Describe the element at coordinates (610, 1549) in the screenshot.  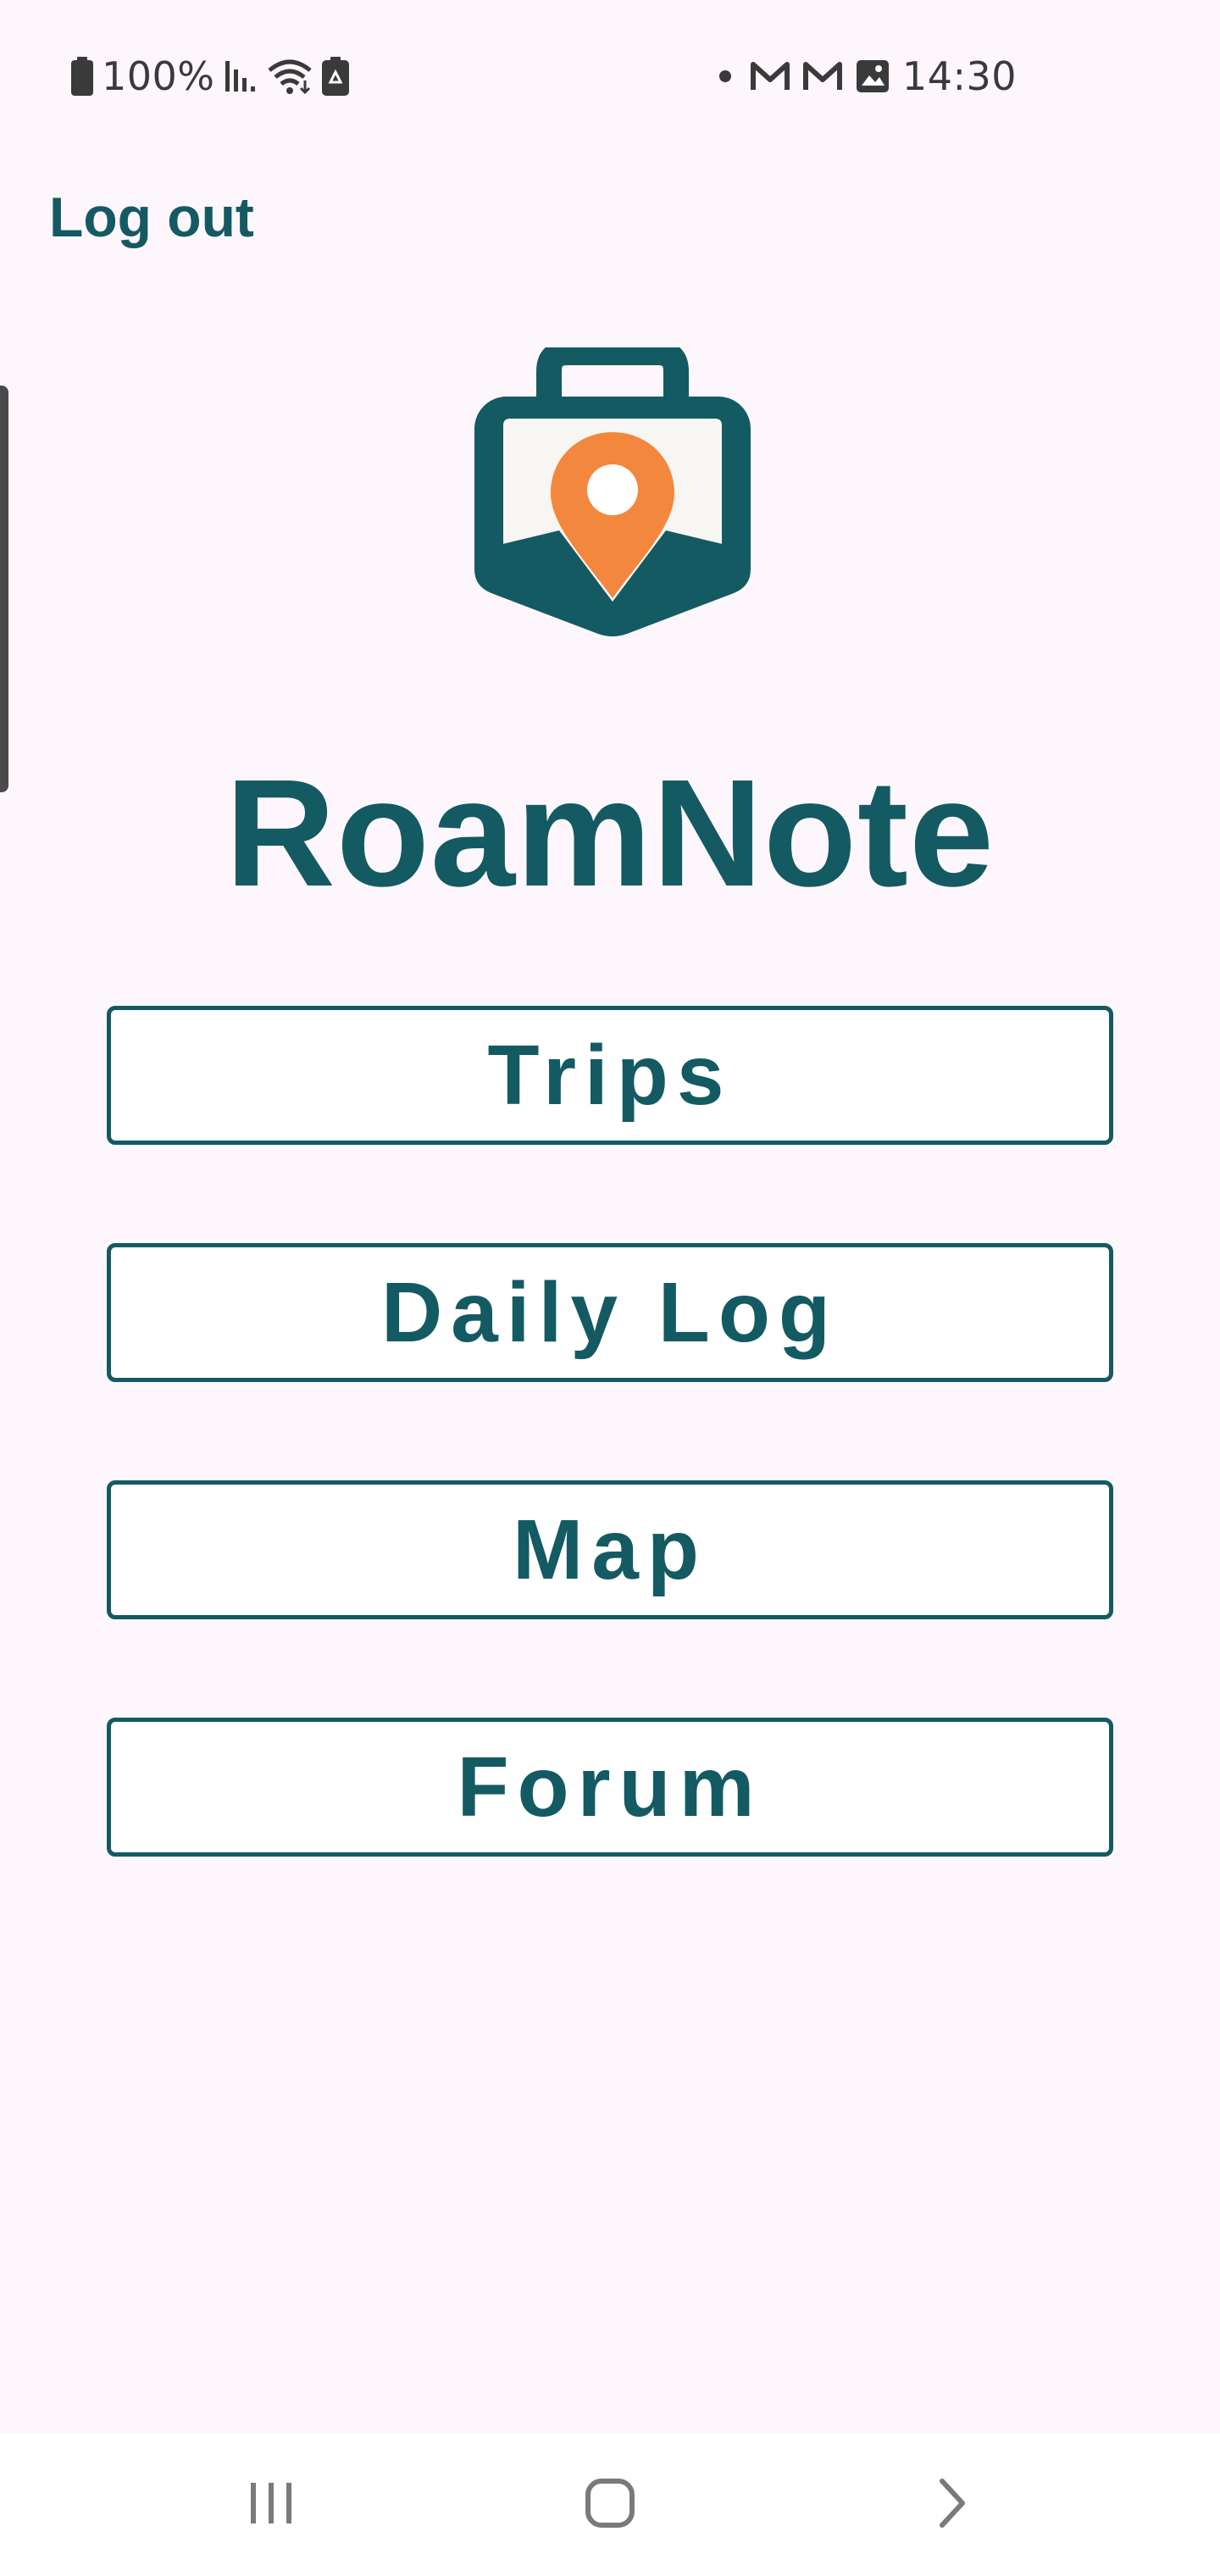
I see `map-button: Map` at that location.